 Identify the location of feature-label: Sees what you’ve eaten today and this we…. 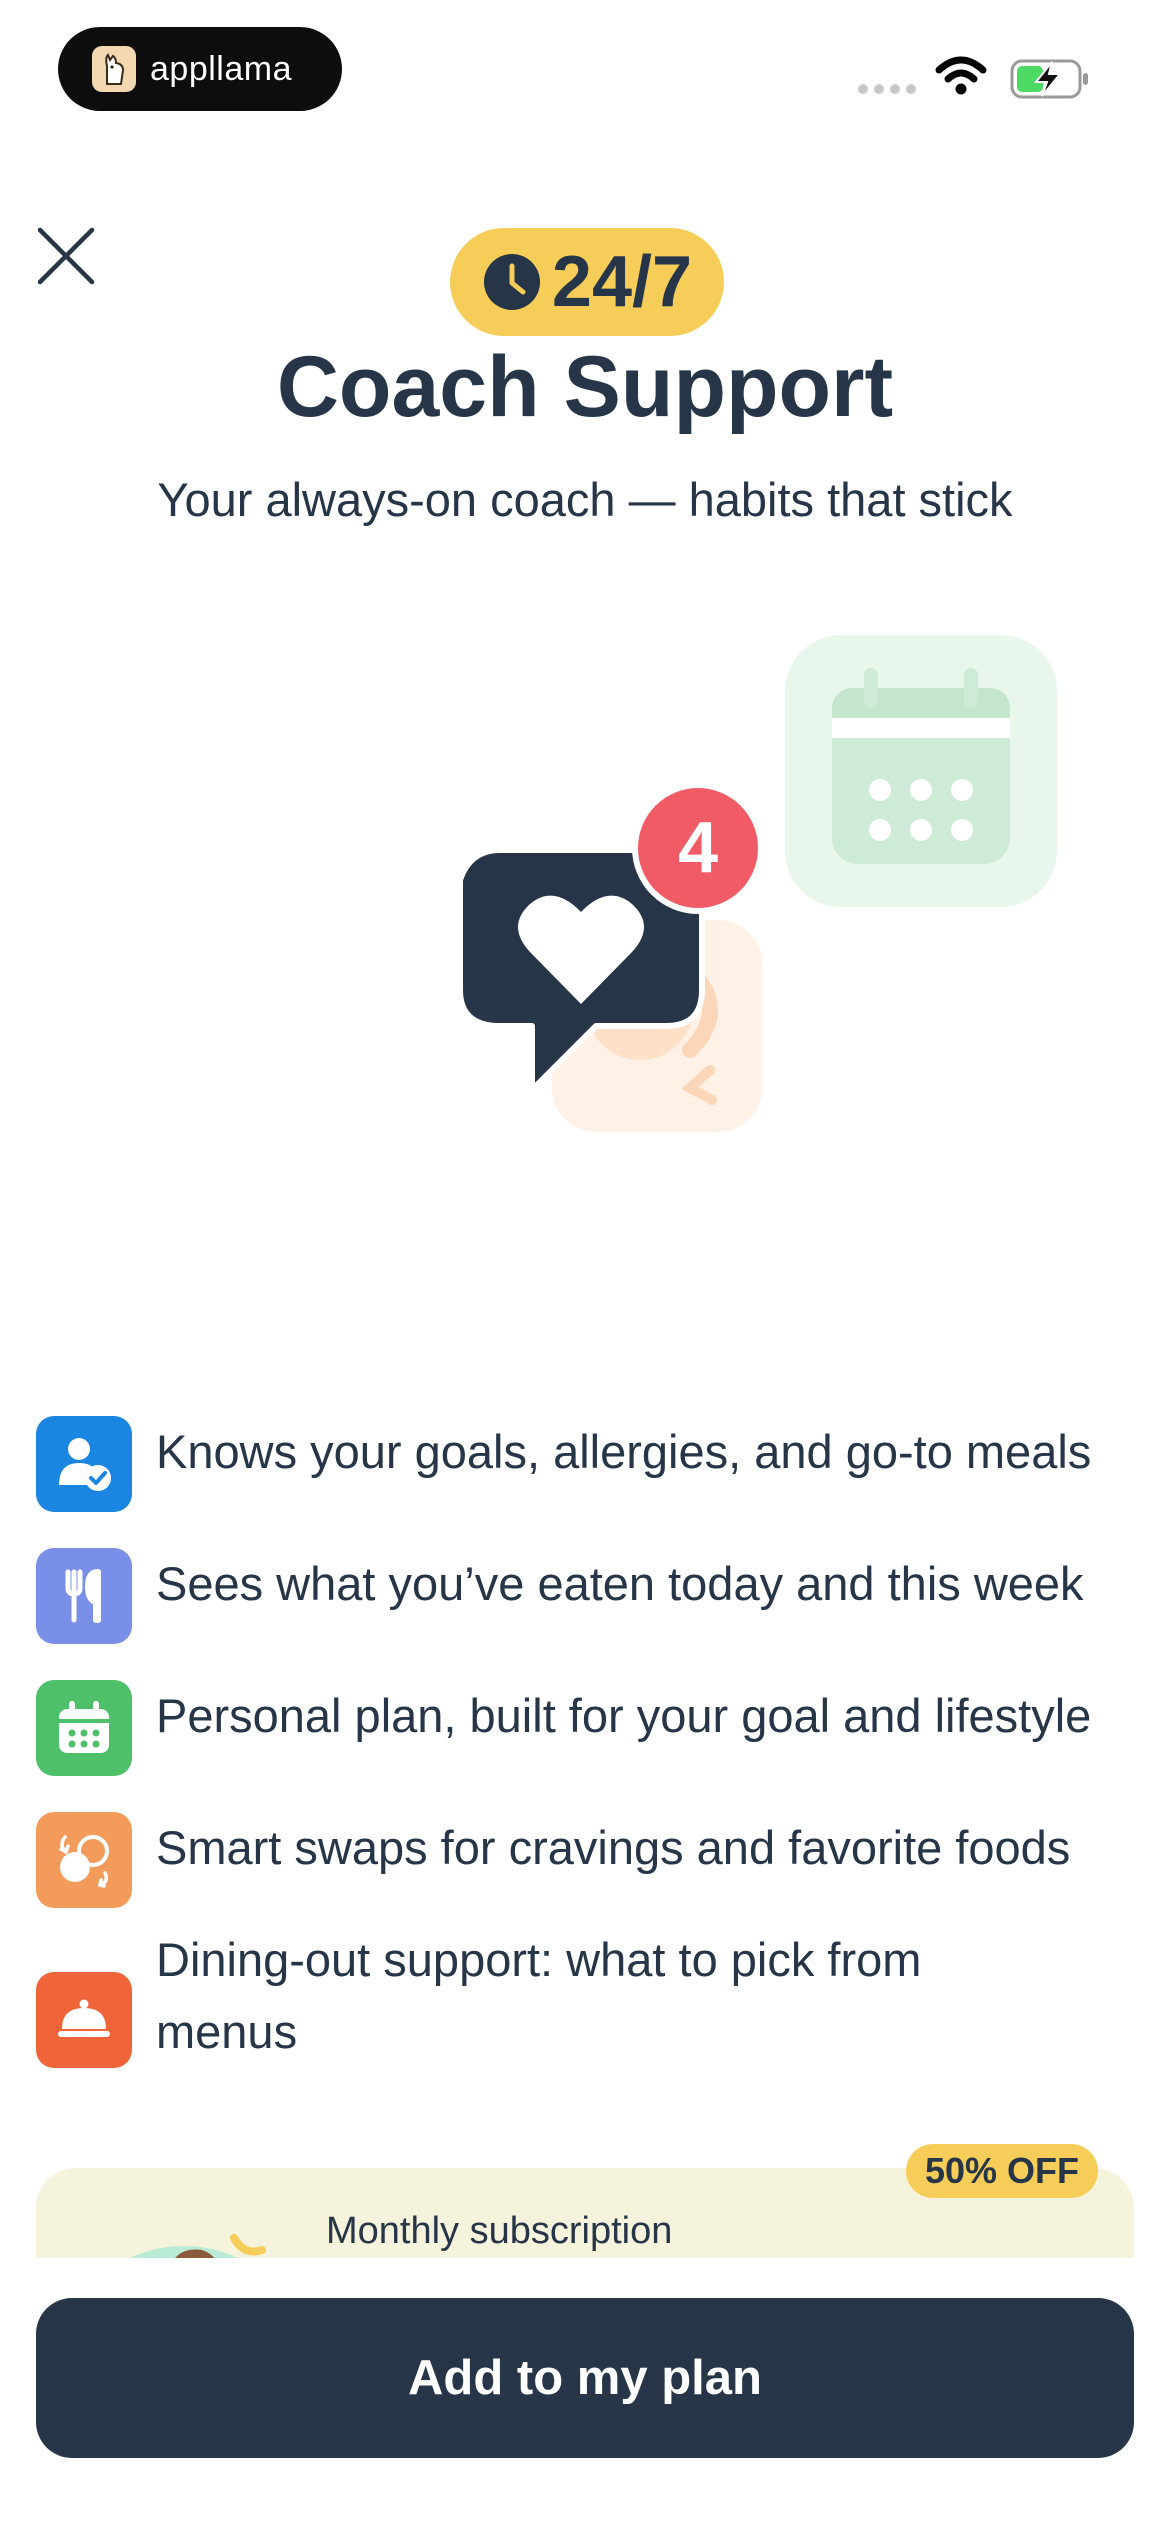
(620, 1583).